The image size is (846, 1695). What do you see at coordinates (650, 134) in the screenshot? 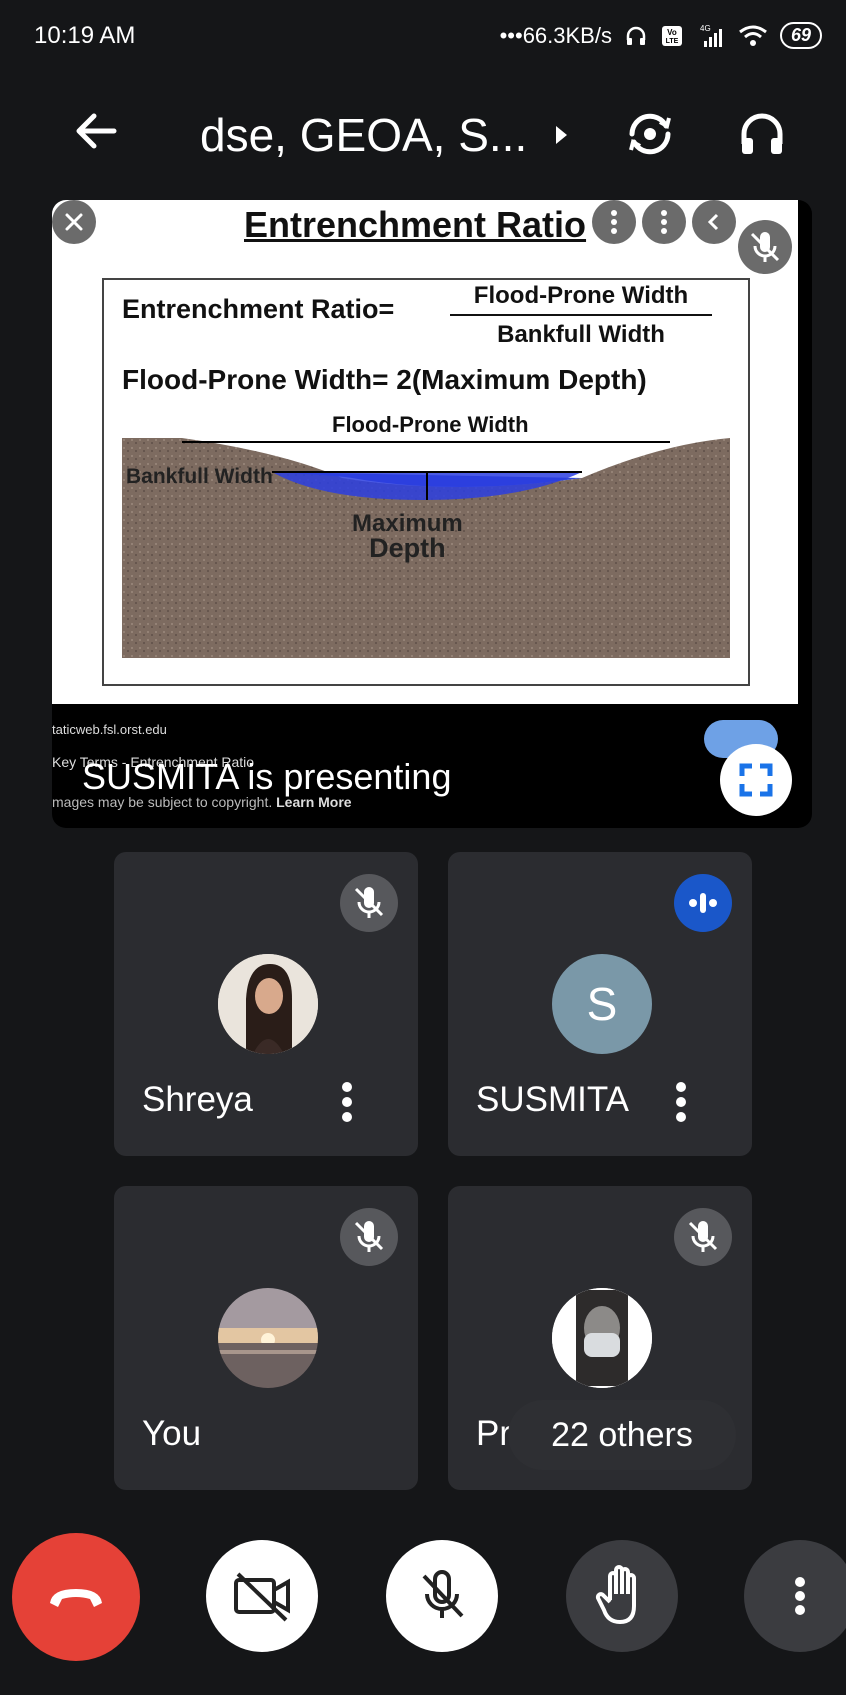
I see `switch-camera-icon` at bounding box center [650, 134].